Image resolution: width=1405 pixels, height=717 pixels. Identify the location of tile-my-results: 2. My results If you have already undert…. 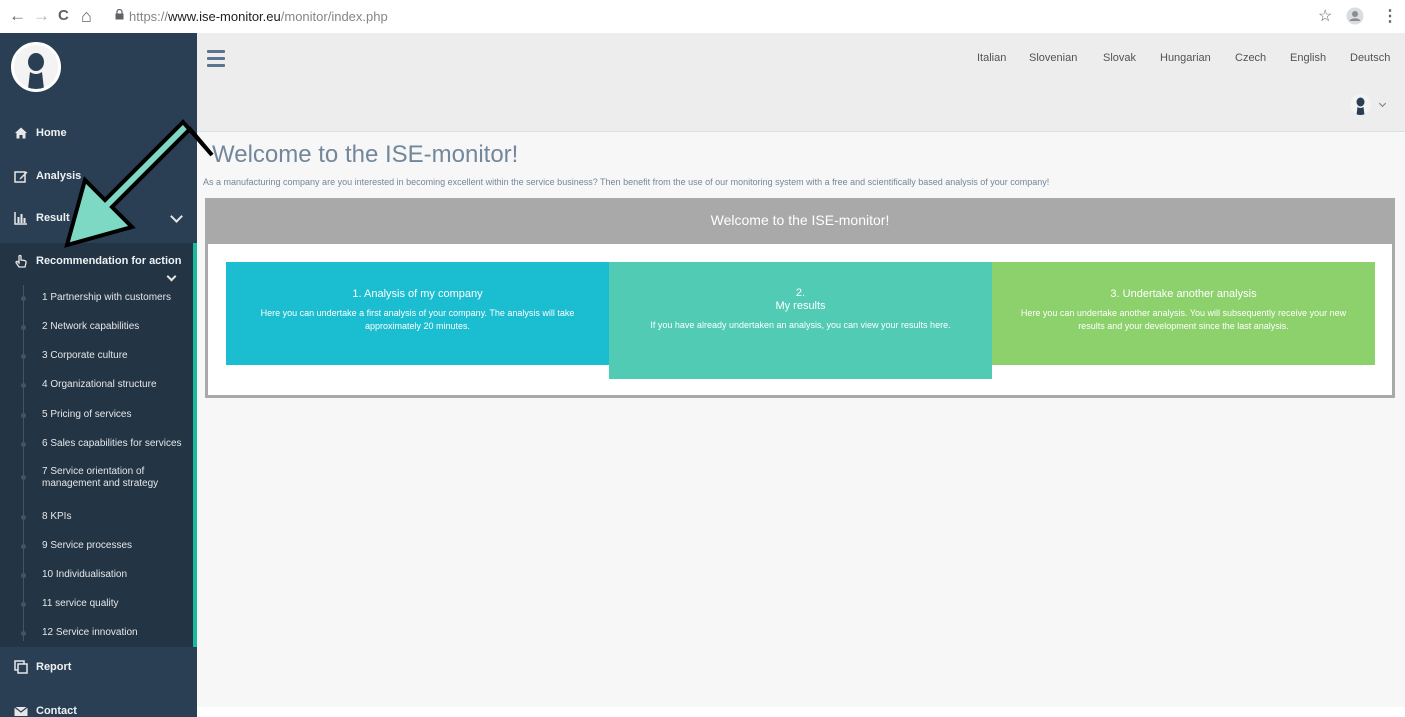
(800, 320).